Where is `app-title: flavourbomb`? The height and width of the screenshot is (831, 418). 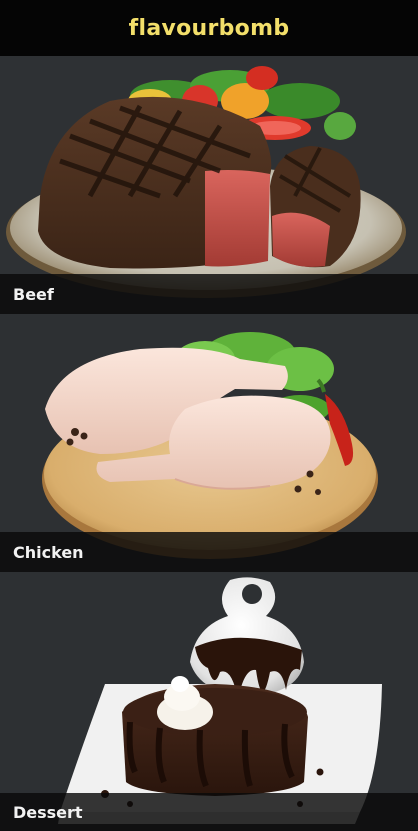
app-title: flavourbomb is located at coordinates (209, 28).